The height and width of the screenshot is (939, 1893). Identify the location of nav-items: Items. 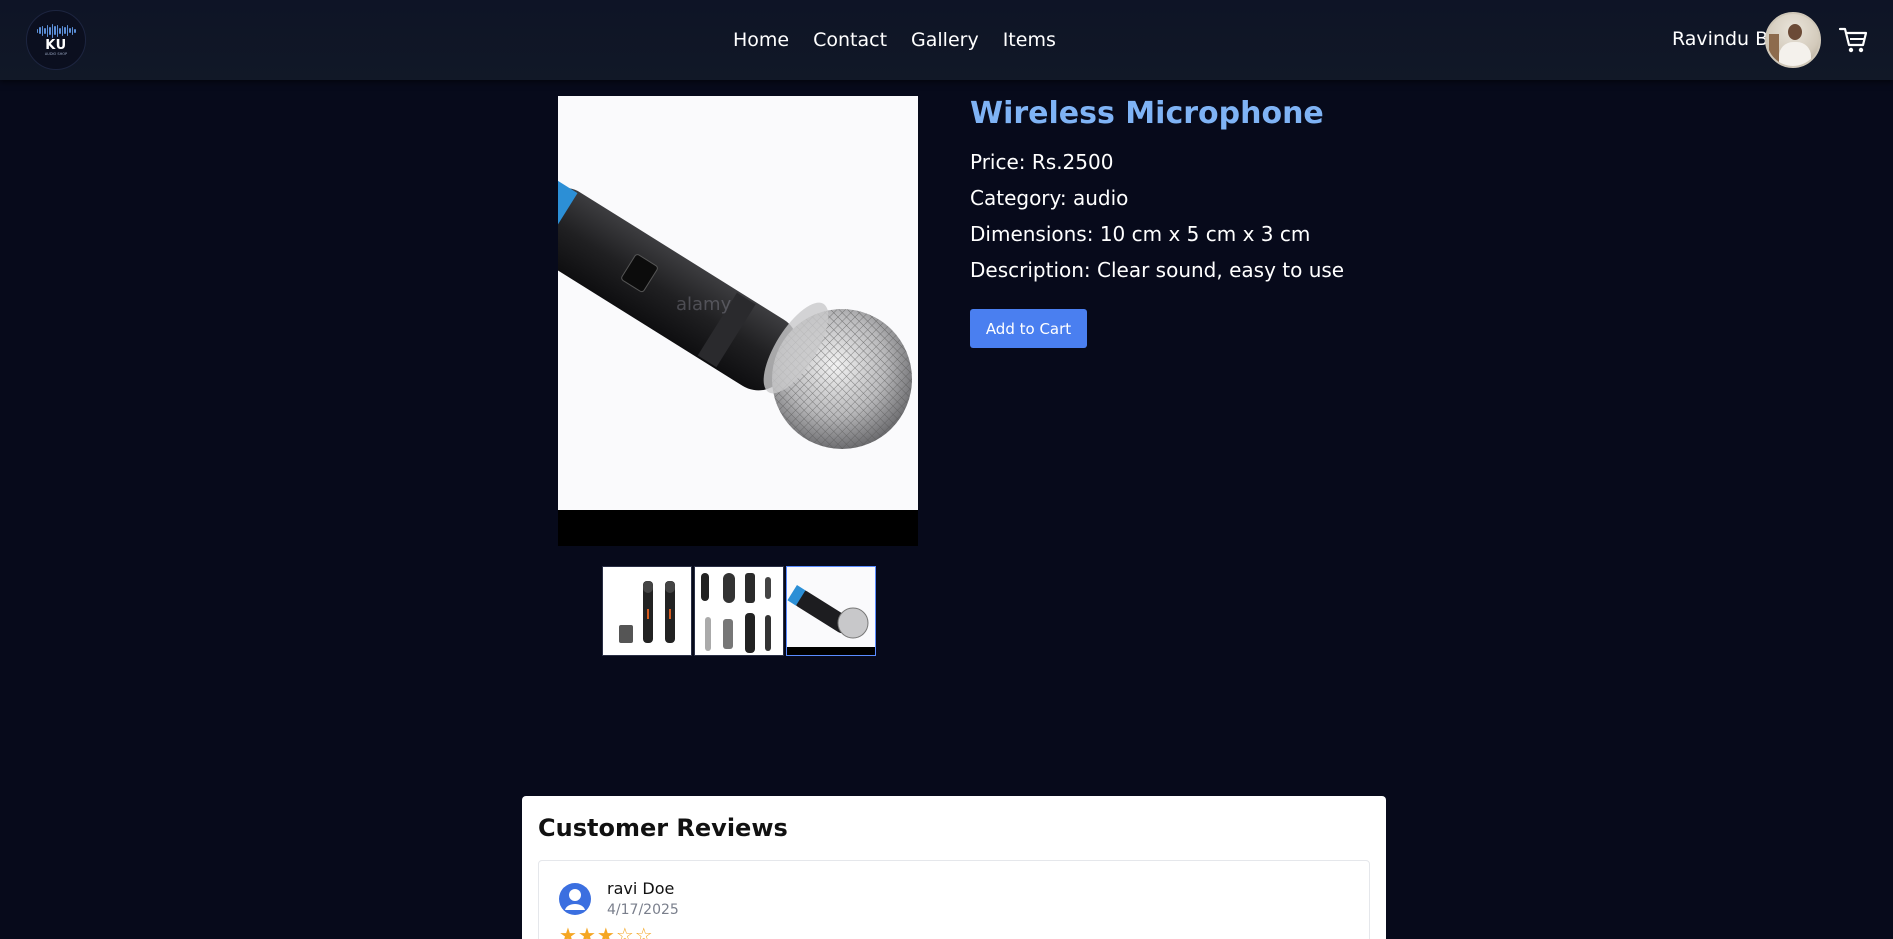
(1029, 40).